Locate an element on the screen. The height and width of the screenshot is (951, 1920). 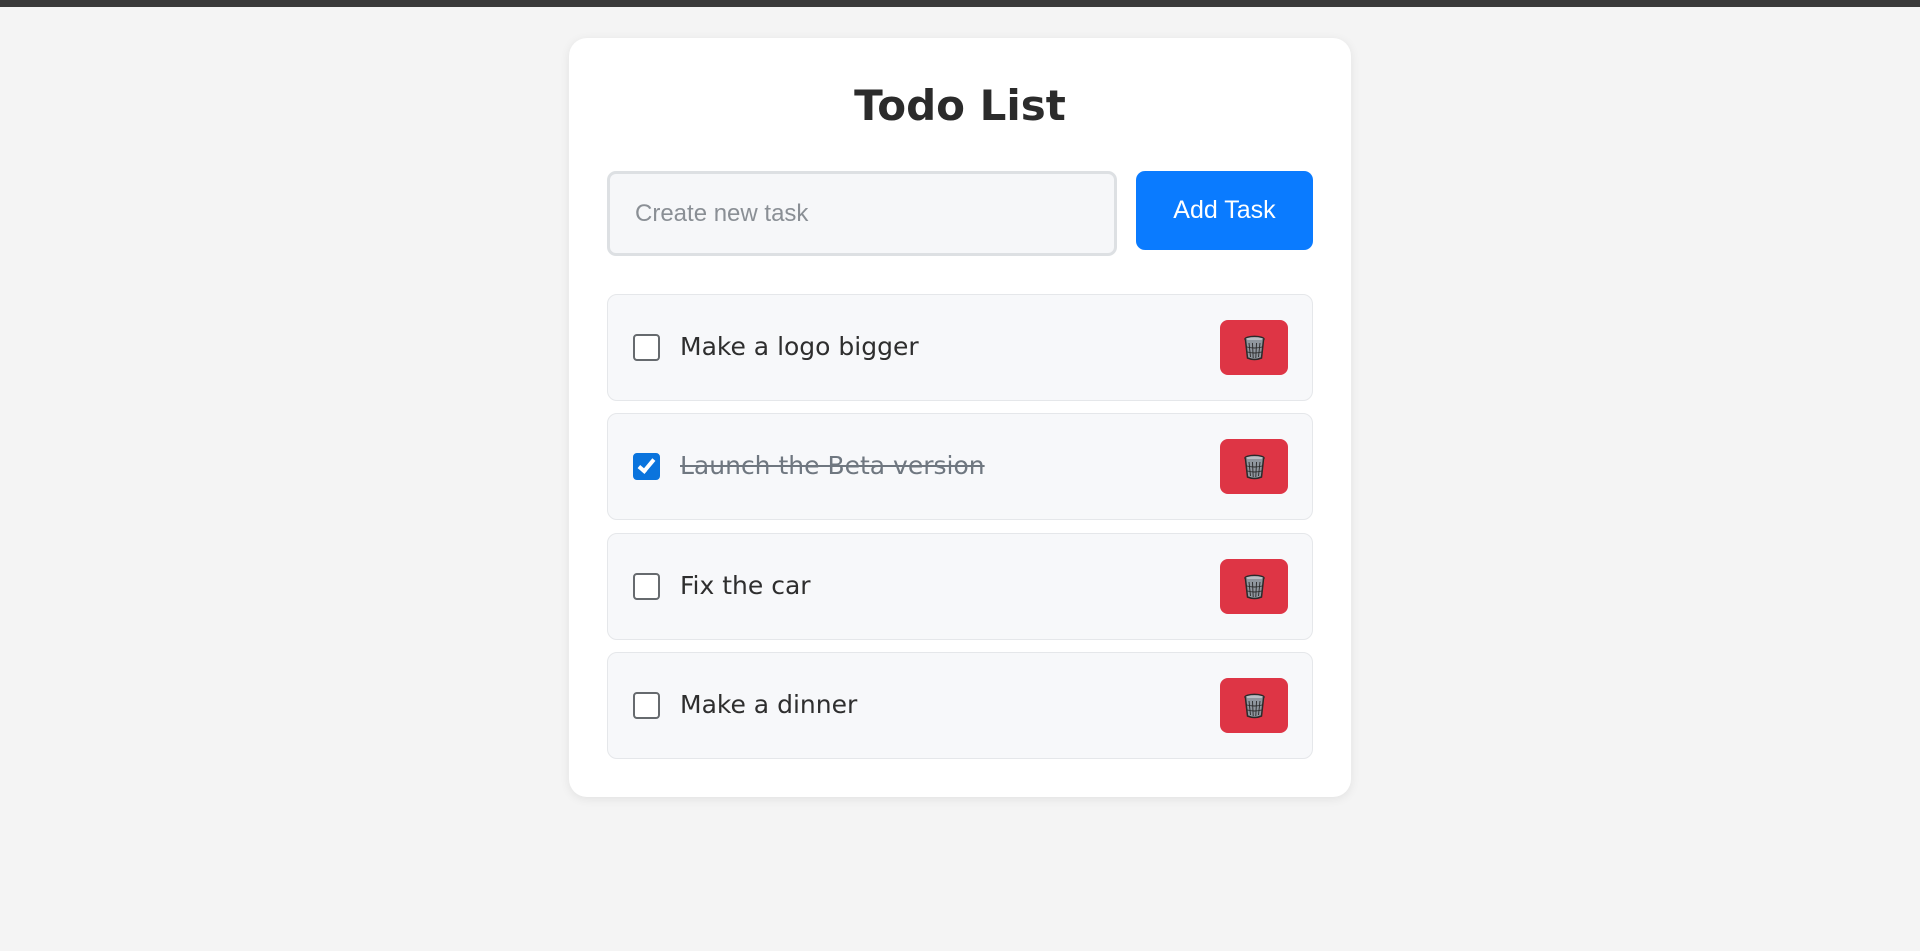
page-title: Todo List is located at coordinates (960, 105).